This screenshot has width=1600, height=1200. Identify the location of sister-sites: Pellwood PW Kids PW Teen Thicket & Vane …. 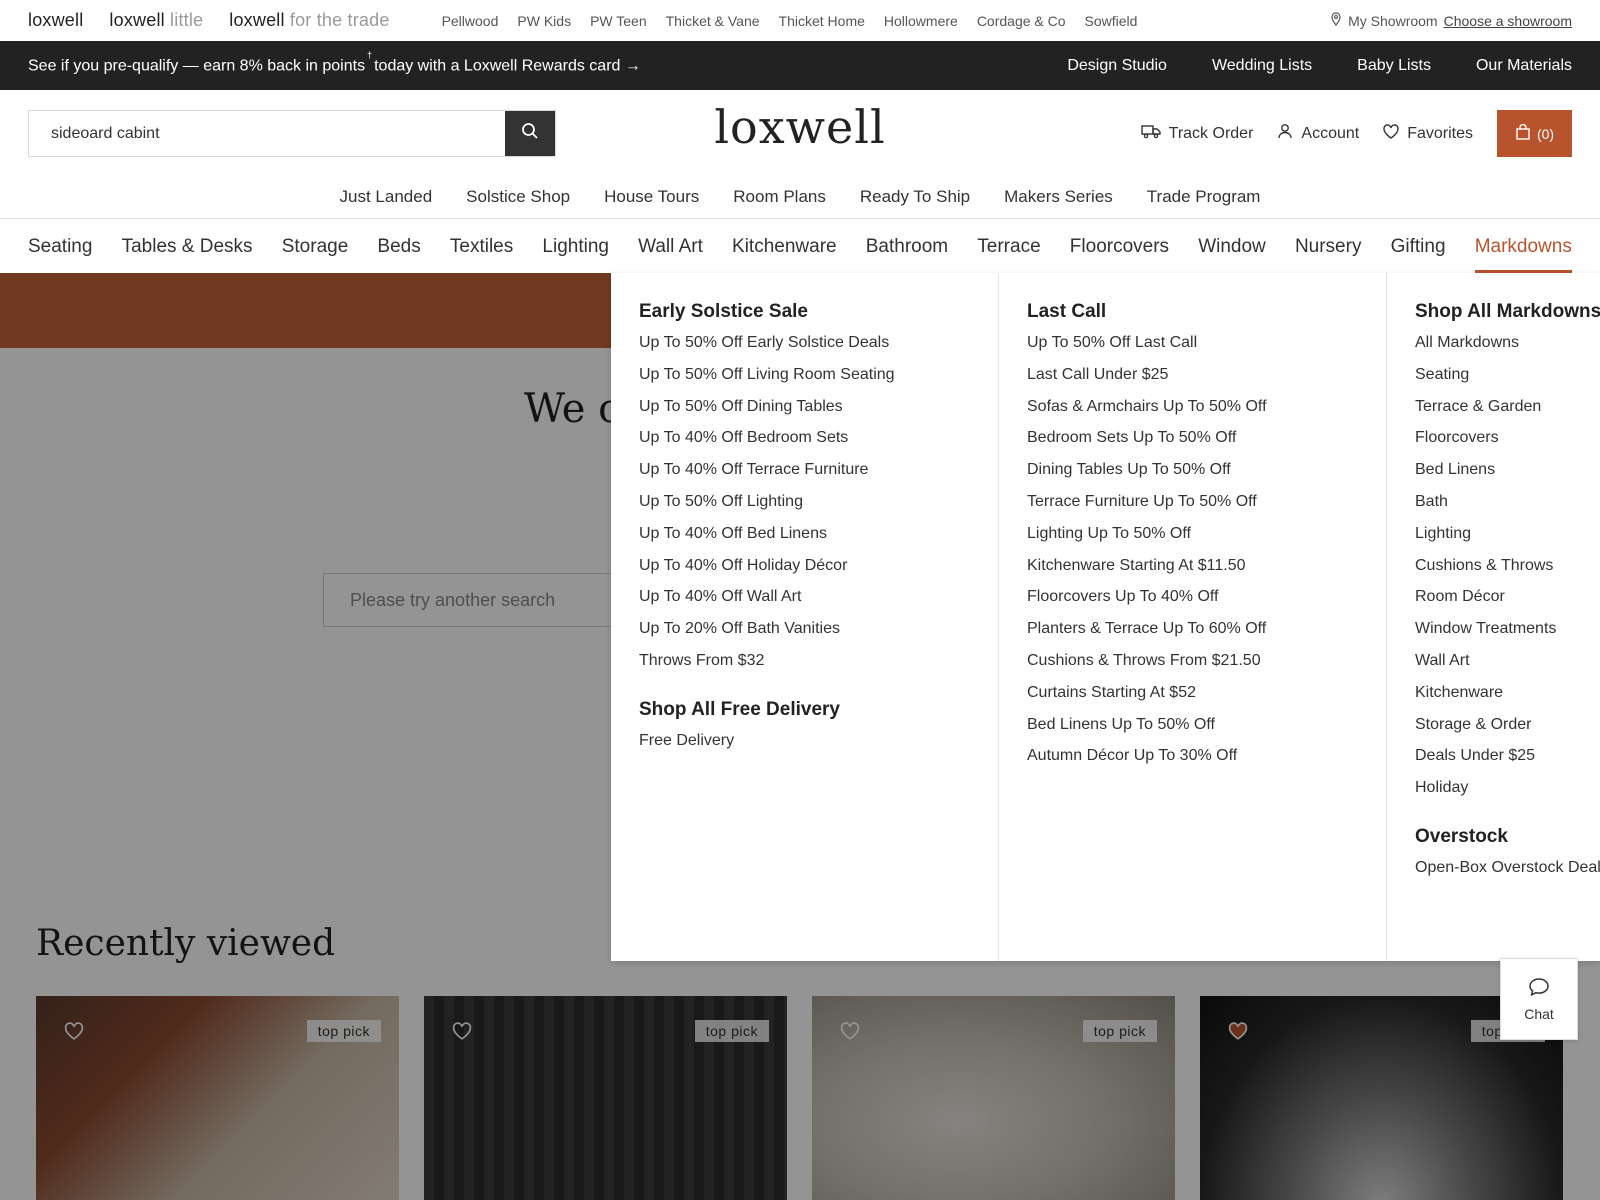
(790, 21).